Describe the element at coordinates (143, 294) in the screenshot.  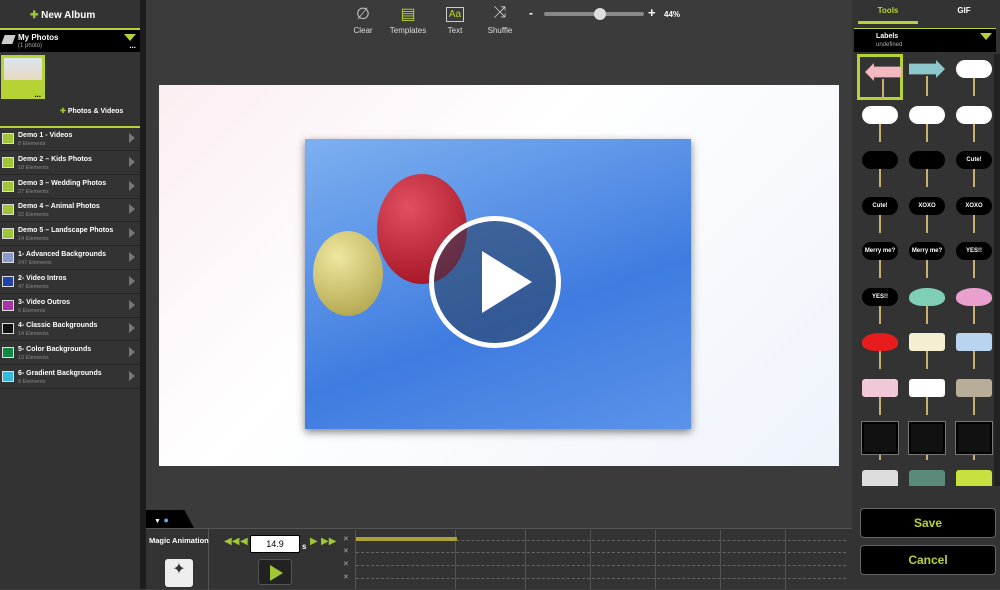
I see `sidebar-scrollbar` at that location.